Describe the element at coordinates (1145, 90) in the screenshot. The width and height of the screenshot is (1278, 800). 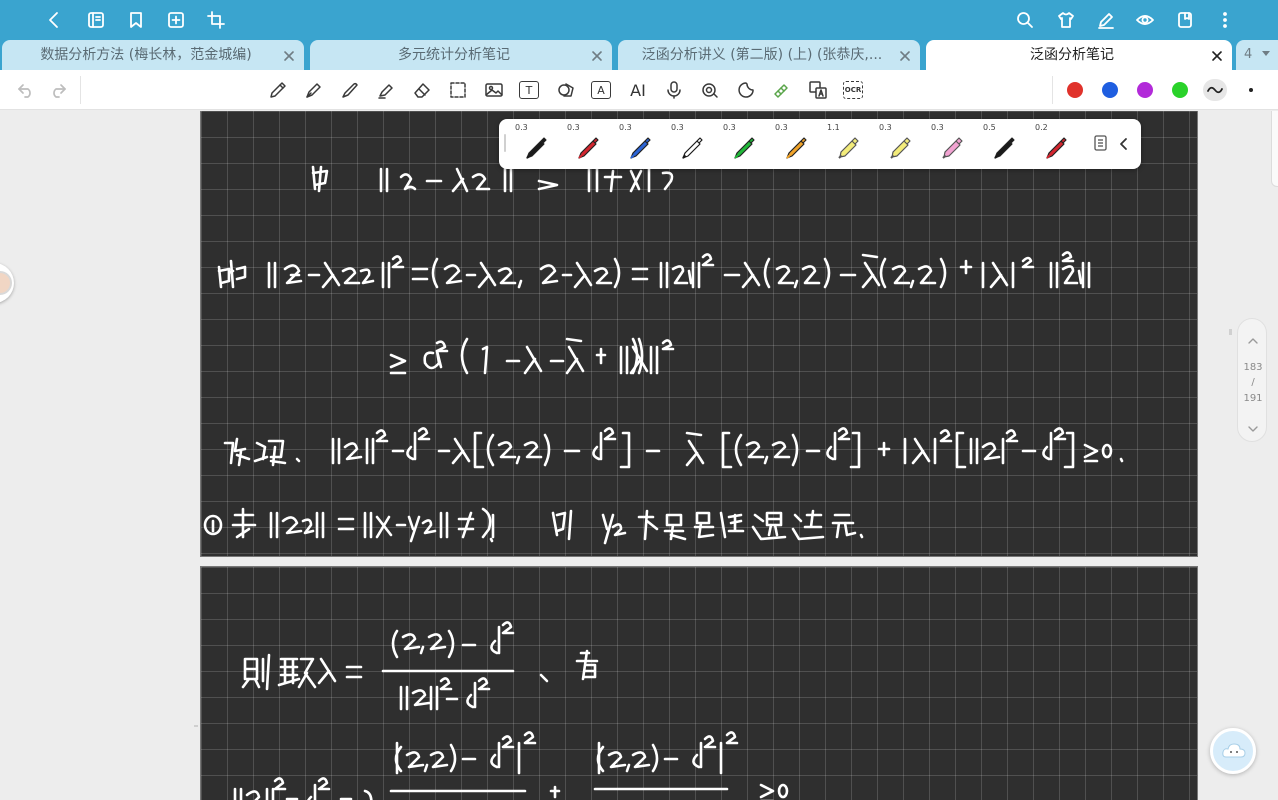
I see `color-swatch-purple` at that location.